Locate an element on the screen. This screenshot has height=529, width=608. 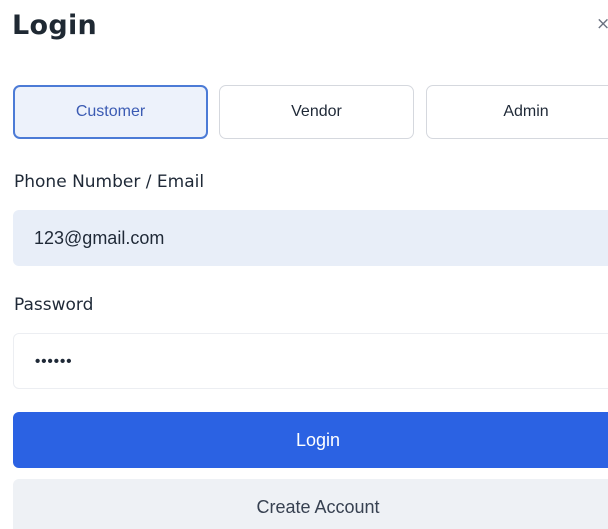
role-tab-admin: Admin is located at coordinates (517, 112).